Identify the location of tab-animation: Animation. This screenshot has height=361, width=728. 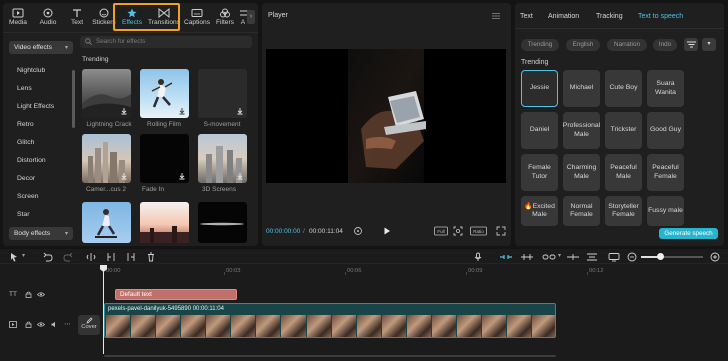
(563, 16).